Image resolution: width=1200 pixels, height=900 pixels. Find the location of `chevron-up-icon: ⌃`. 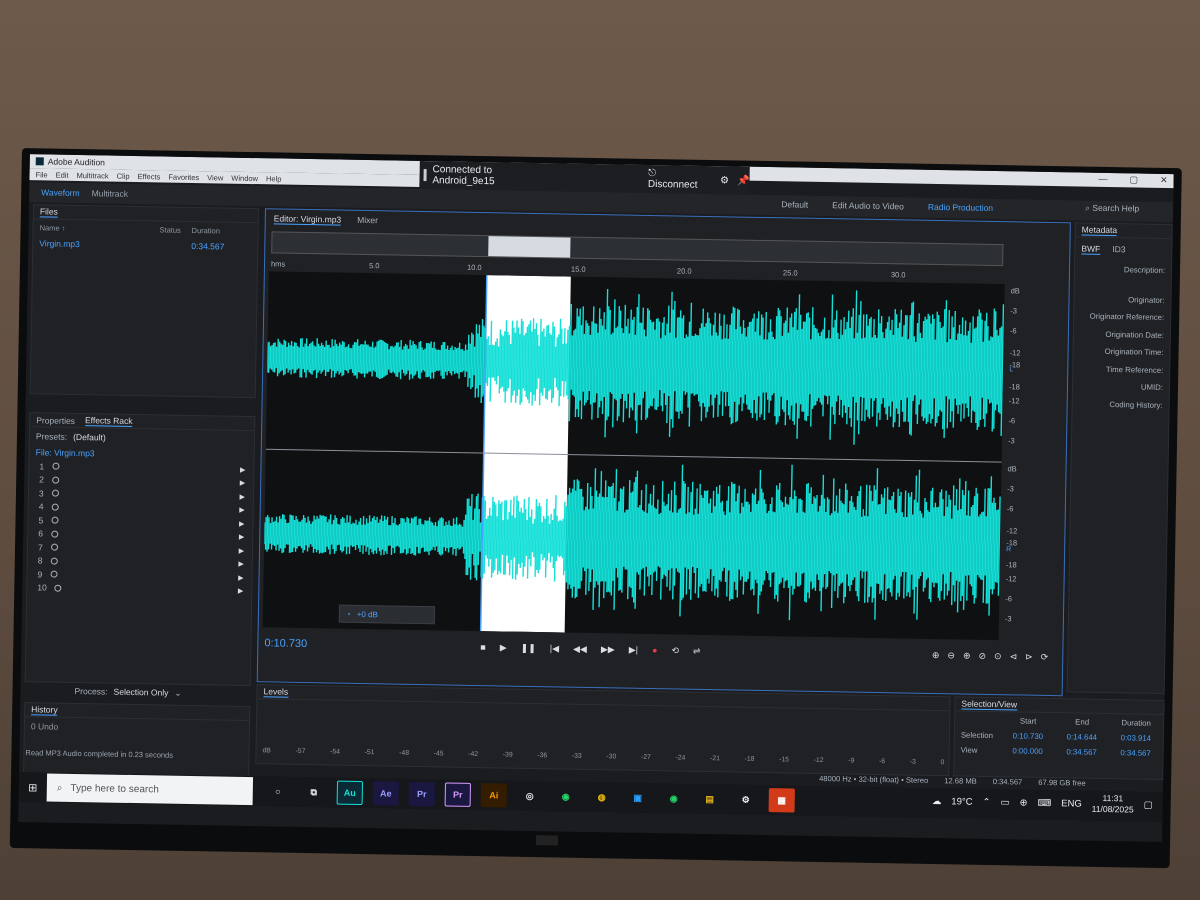

chevron-up-icon: ⌃ is located at coordinates (986, 801).